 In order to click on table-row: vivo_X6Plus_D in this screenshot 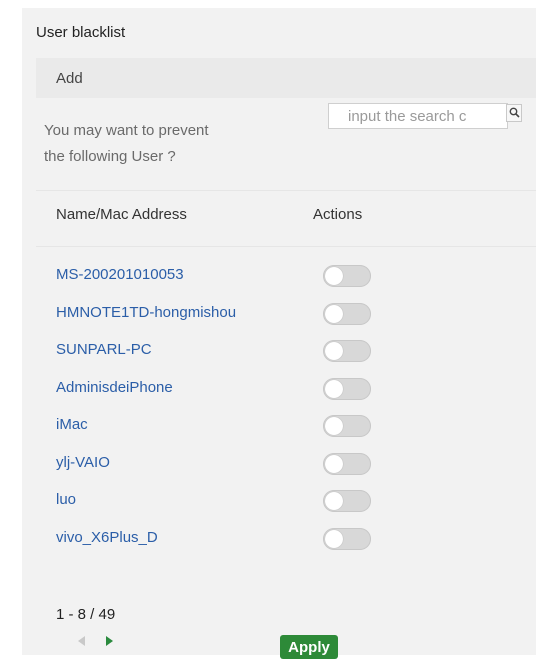, I will do `click(286, 538)`.